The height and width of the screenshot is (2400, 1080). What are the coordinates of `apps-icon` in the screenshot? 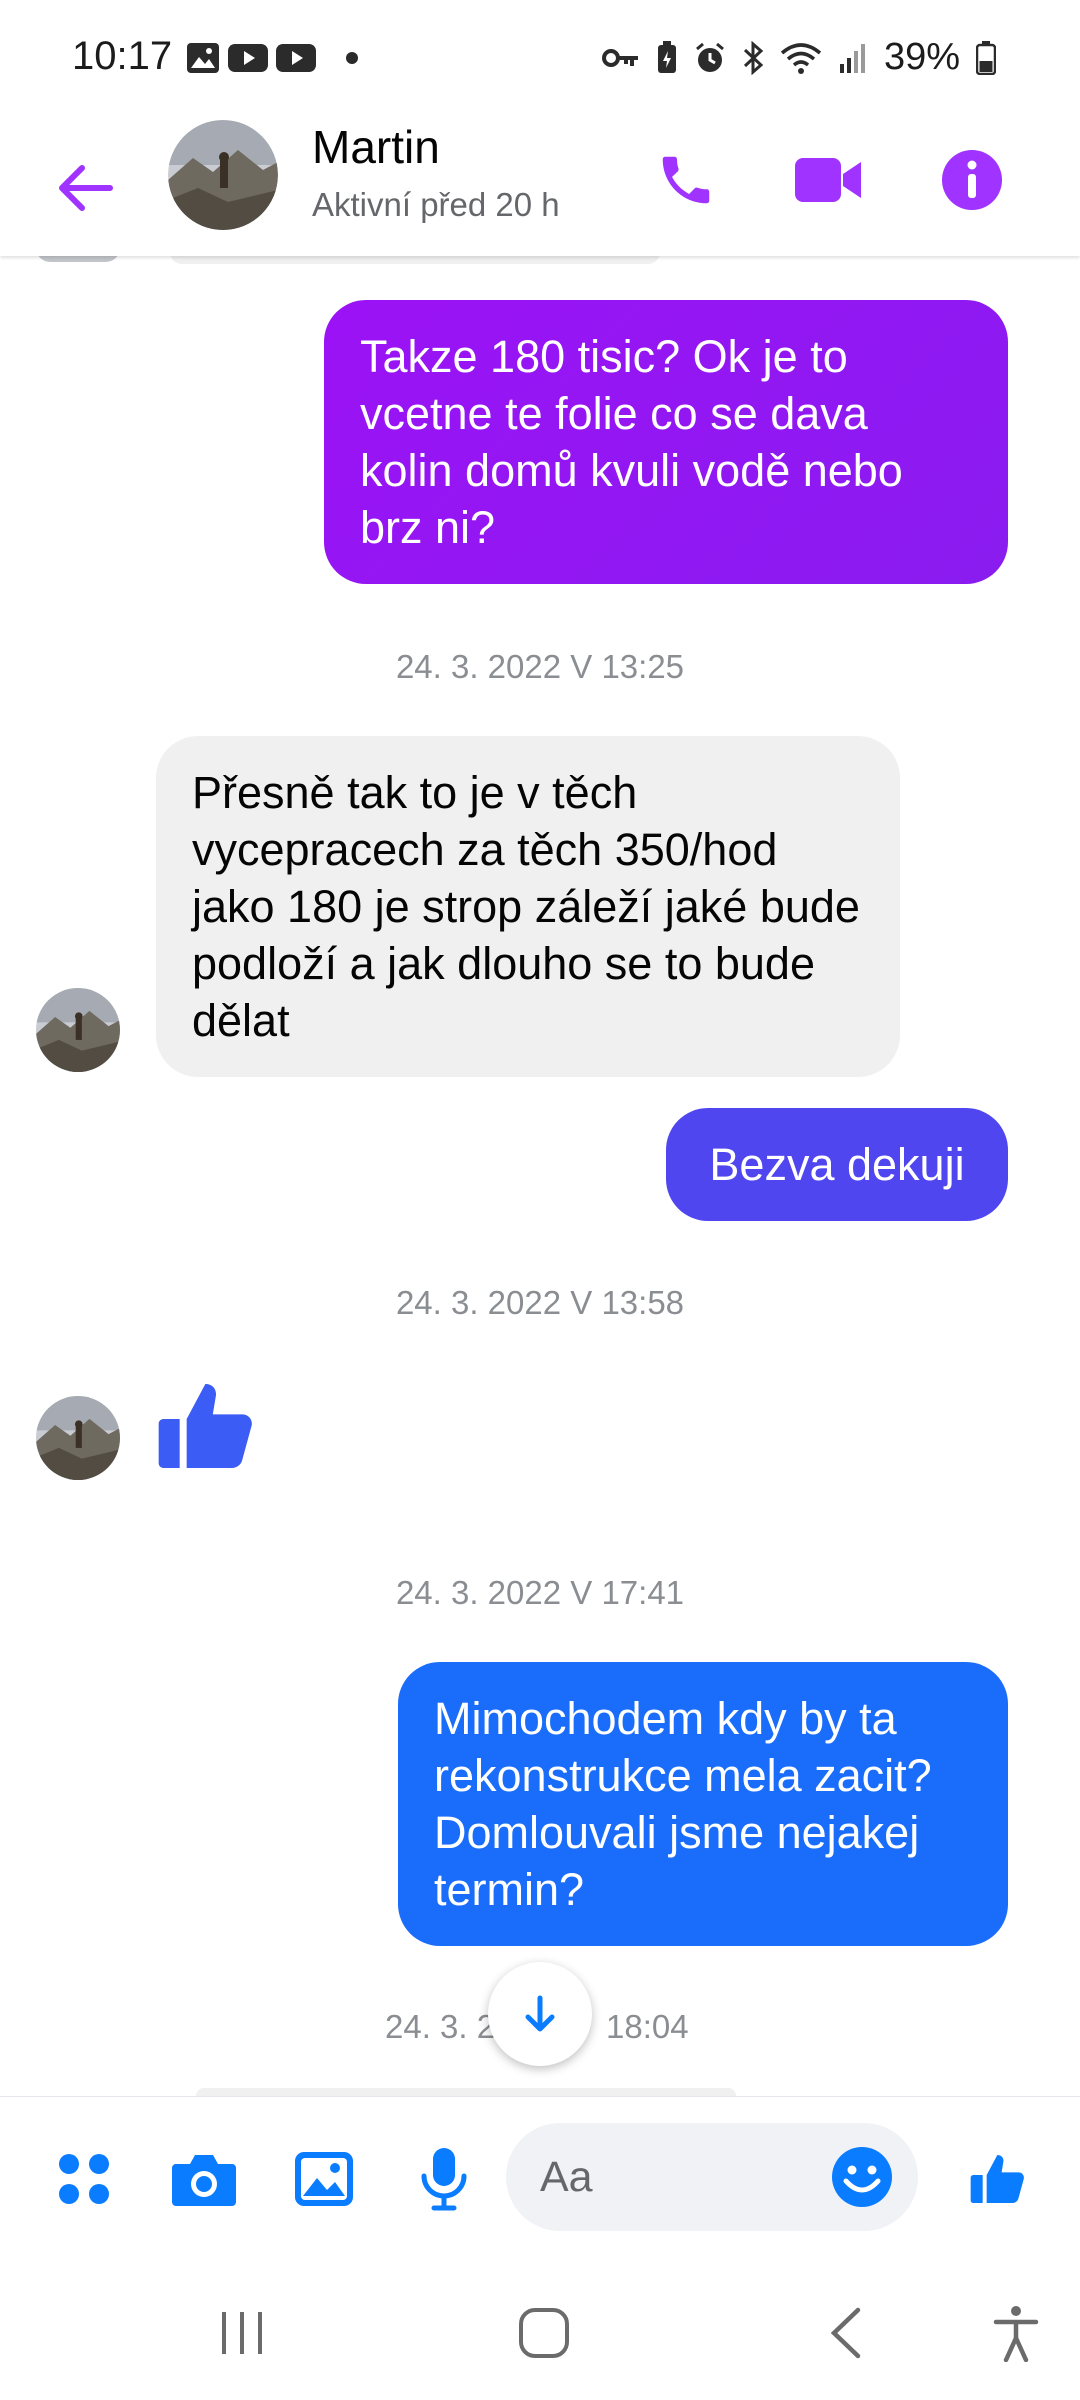 It's located at (84, 2179).